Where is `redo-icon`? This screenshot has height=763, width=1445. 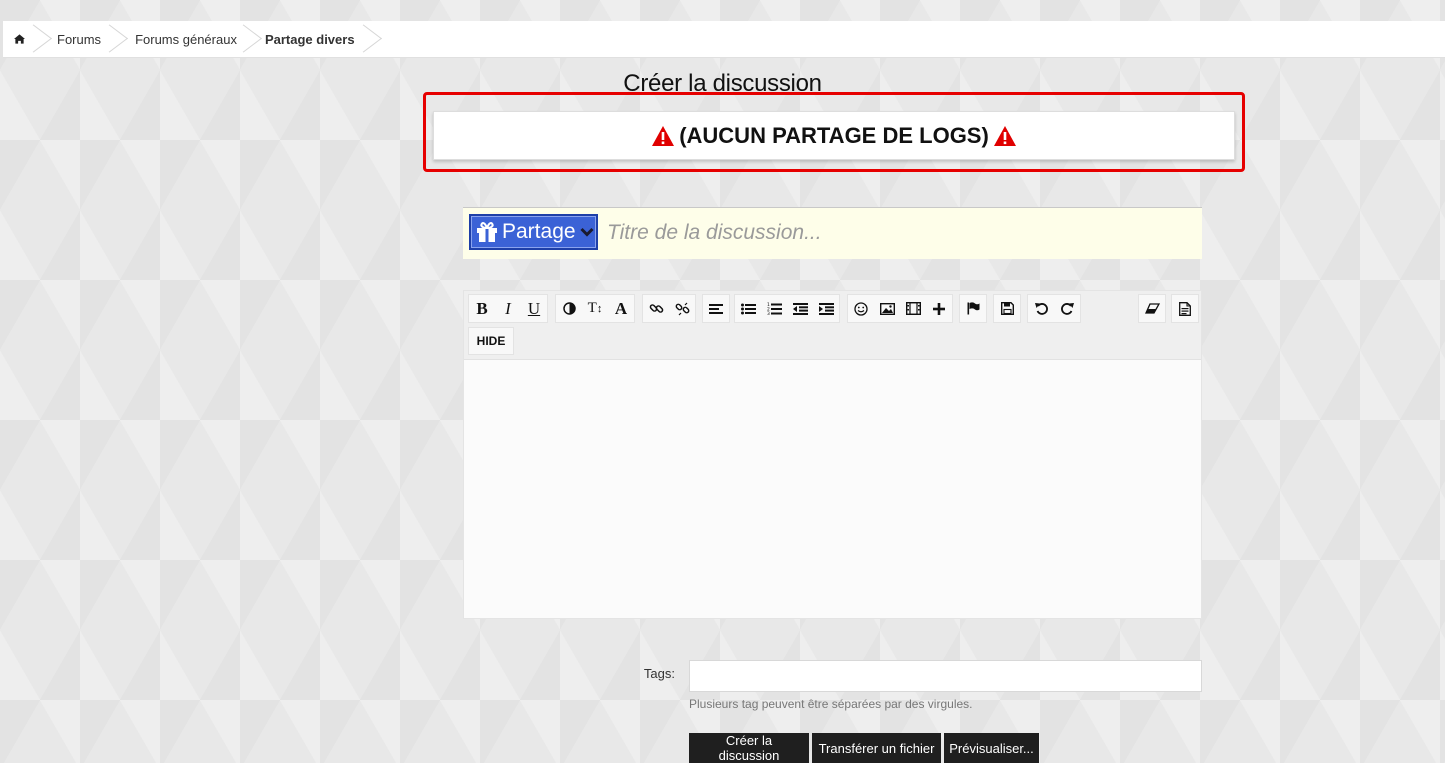 redo-icon is located at coordinates (1067, 308).